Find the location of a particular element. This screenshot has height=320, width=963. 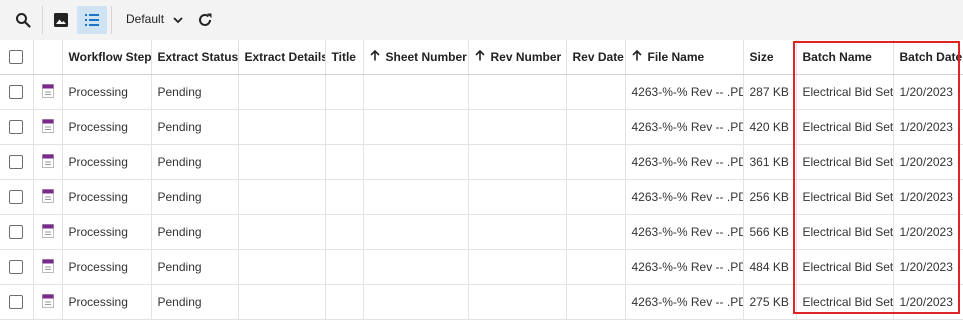

column-header-rev-date: Rev Date is located at coordinates (596, 57).